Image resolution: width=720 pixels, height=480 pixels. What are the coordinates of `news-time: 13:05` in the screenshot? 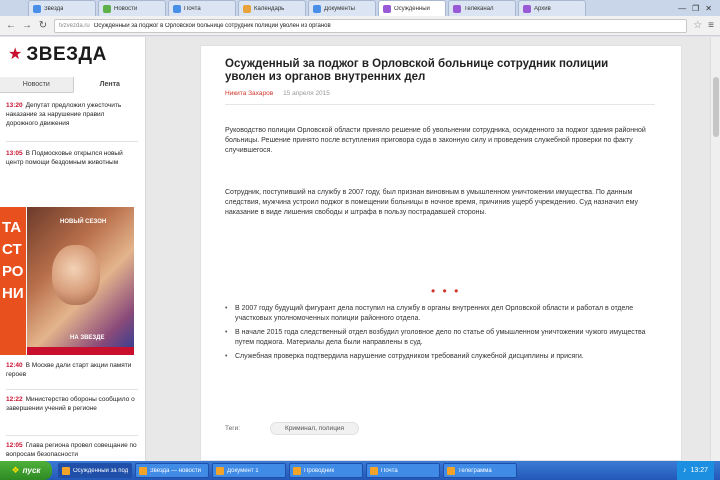 It's located at (14, 153).